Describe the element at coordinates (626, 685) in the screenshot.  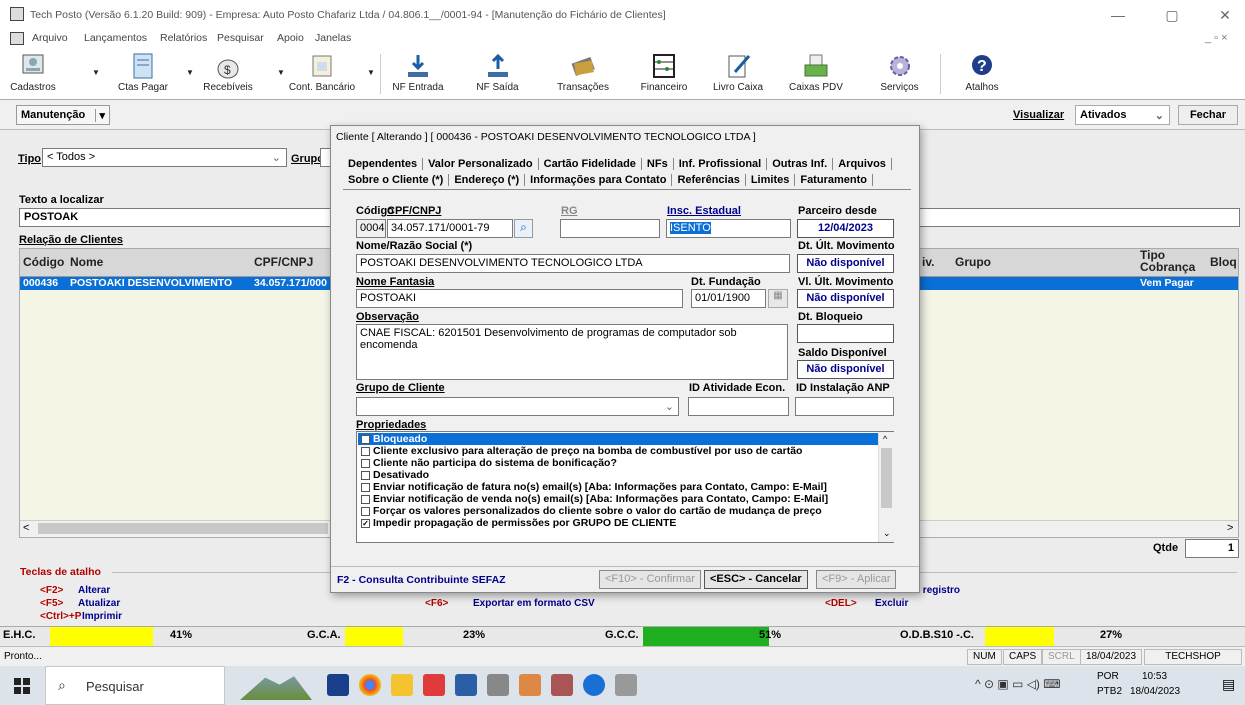
I see `techposto-taskbar-icon` at that location.